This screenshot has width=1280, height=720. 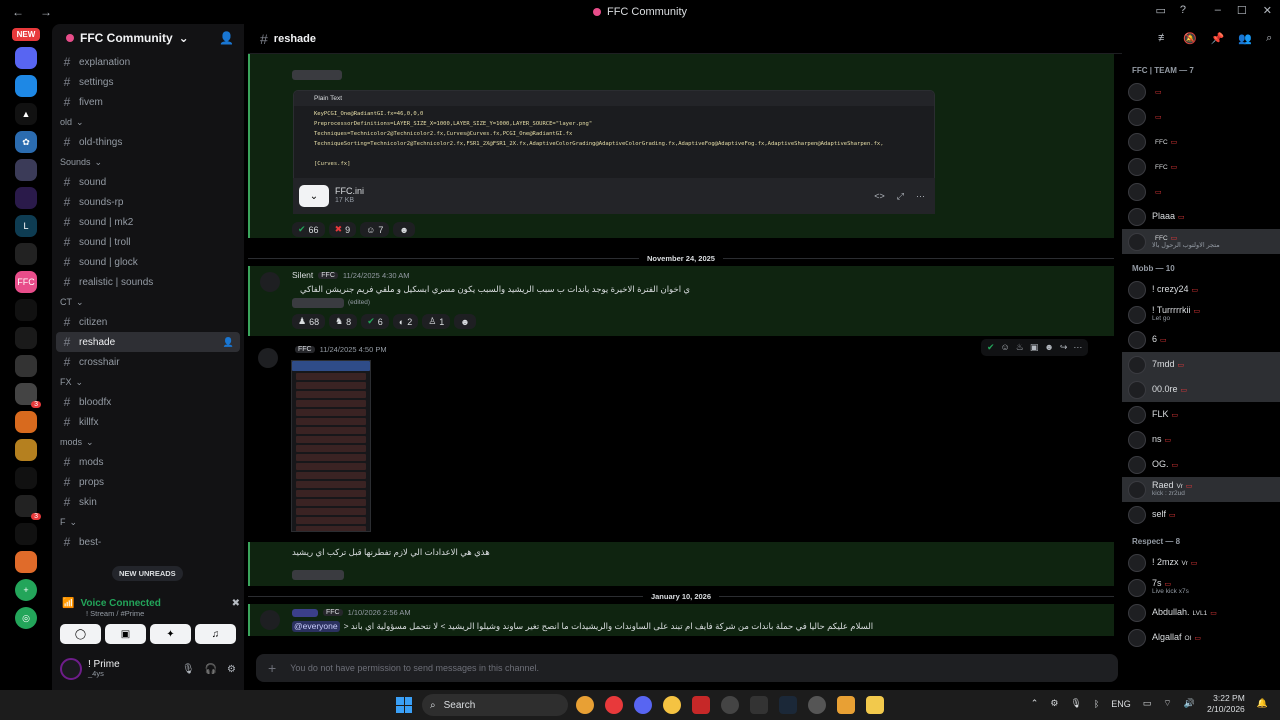 What do you see at coordinates (342, 229) in the screenshot?
I see `reaction: ✖ 9` at bounding box center [342, 229].